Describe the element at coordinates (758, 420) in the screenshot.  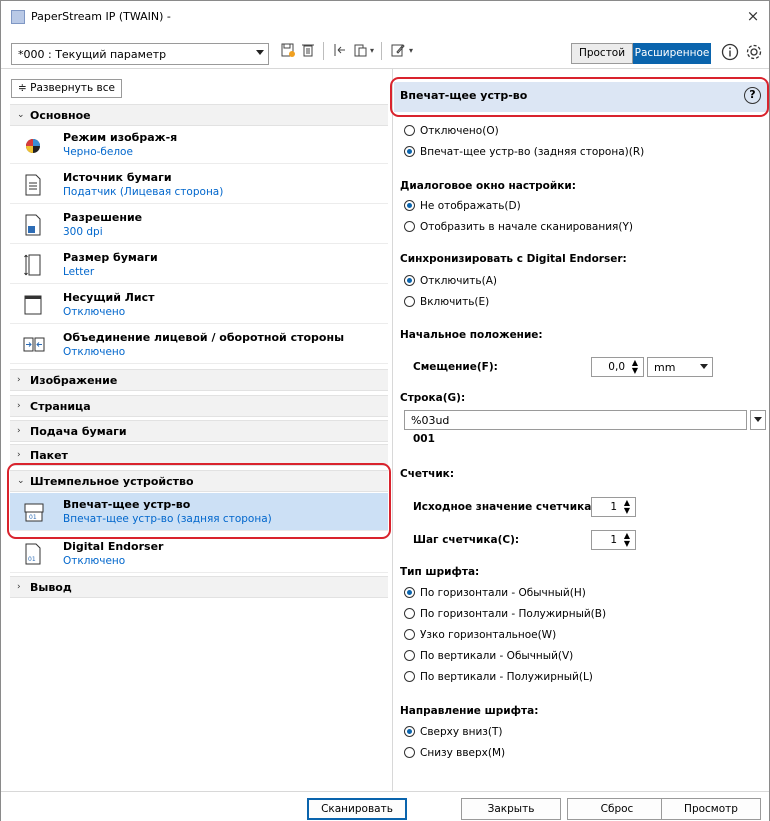
I see `string-dropdown-button` at that location.